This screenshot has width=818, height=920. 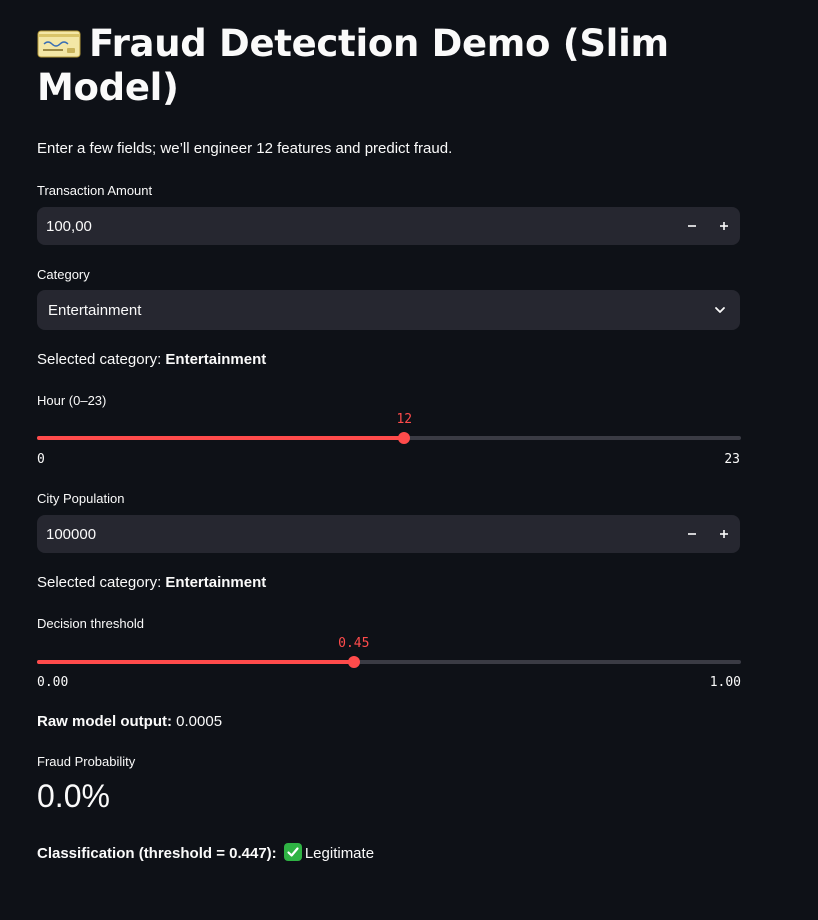 I want to click on page-title-text: Fraud Detection Demo (Slim Model), so click(x=353, y=65).